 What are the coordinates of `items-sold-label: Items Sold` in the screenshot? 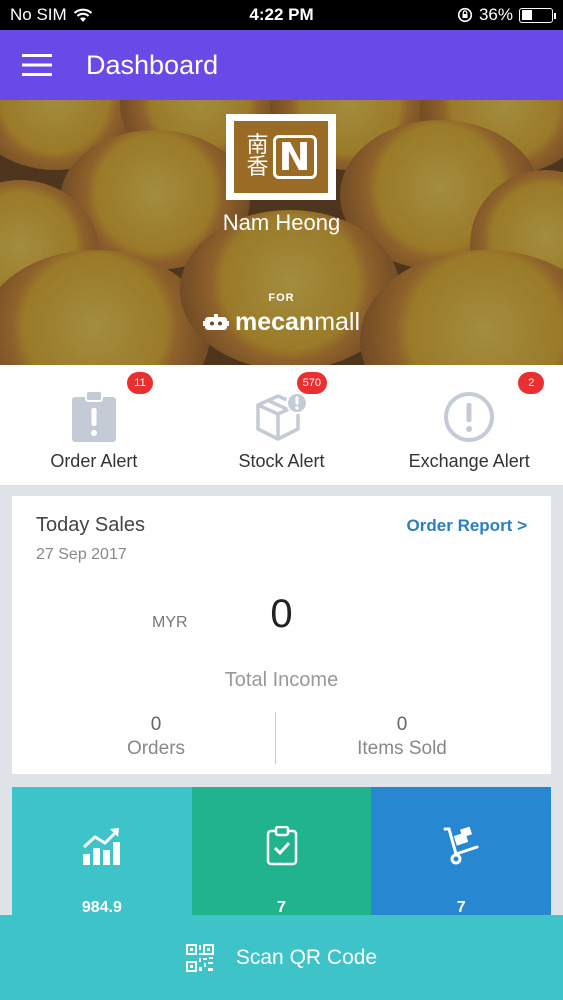 It's located at (402, 748).